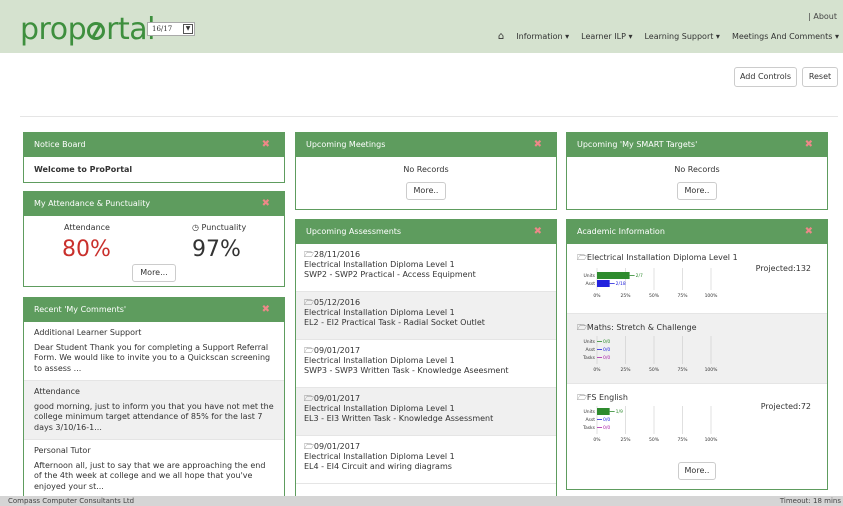 Image resolution: width=843 pixels, height=506 pixels. I want to click on panel-header: Upcoming Meetings ✖, so click(426, 145).